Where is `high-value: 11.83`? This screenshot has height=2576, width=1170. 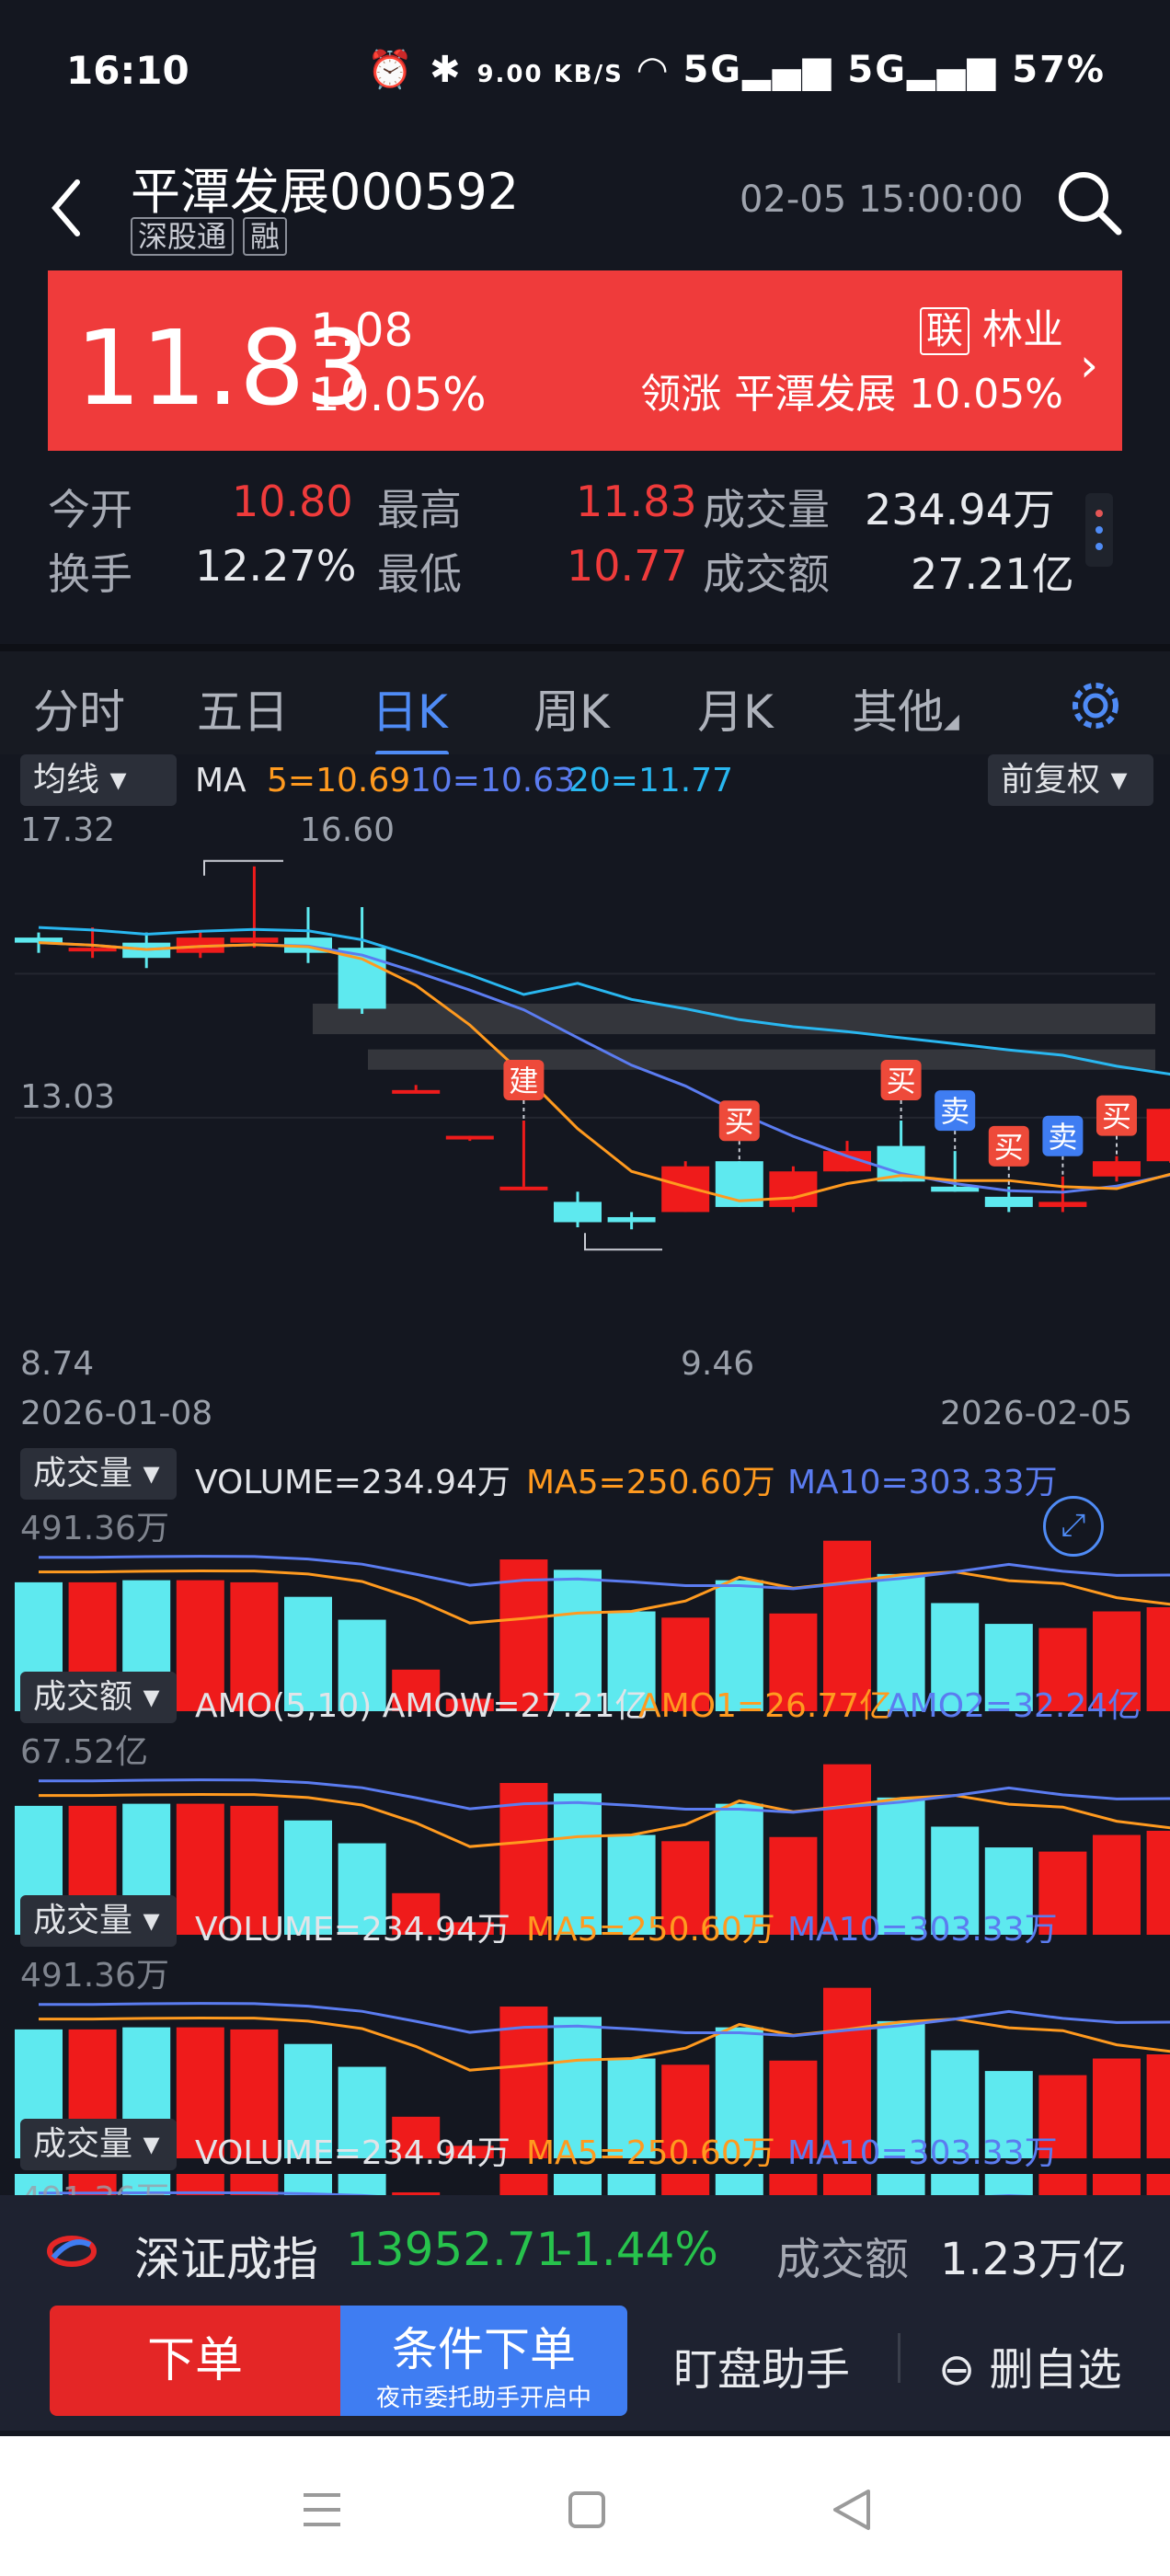
high-value: 11.83 is located at coordinates (636, 501).